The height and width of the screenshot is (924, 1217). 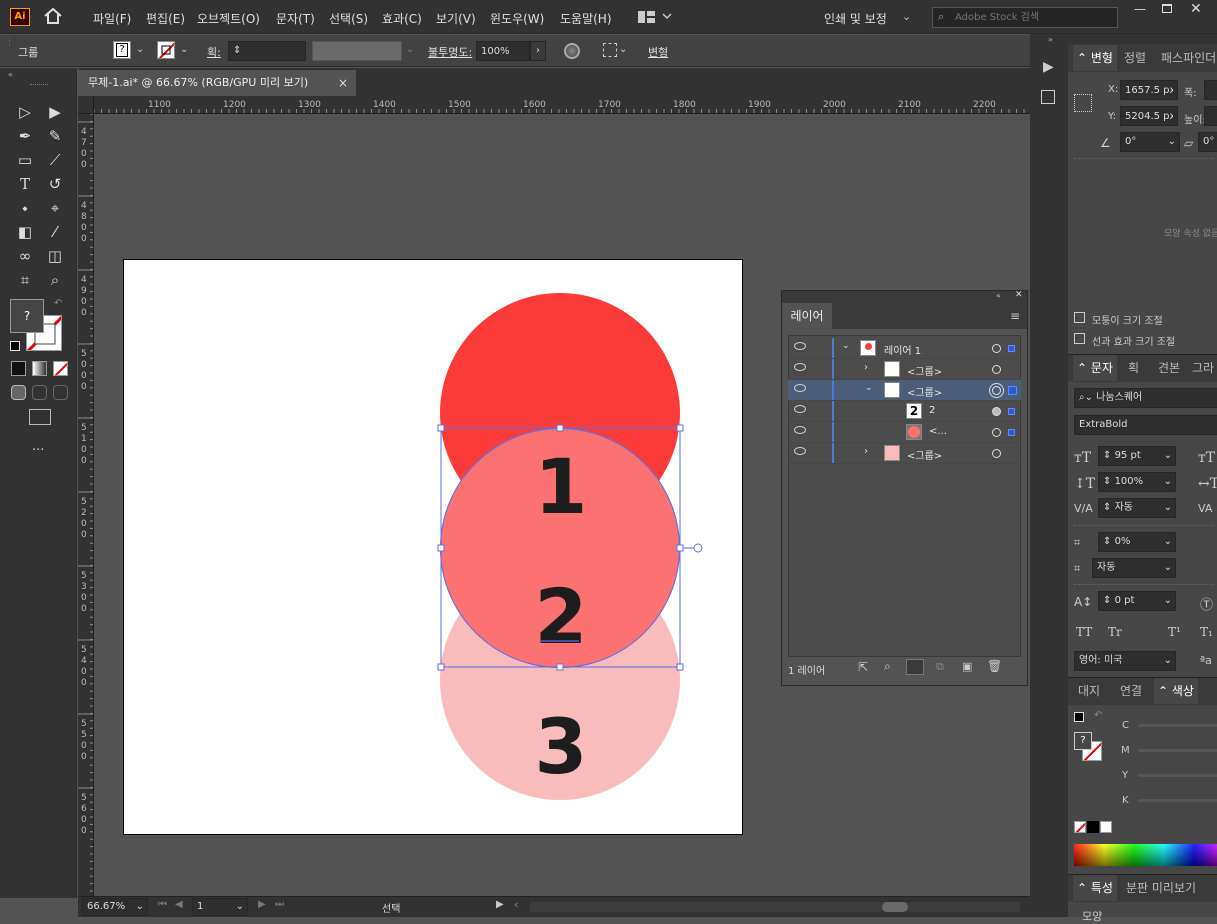 I want to click on scroll-left-icon: ‹, so click(x=516, y=904).